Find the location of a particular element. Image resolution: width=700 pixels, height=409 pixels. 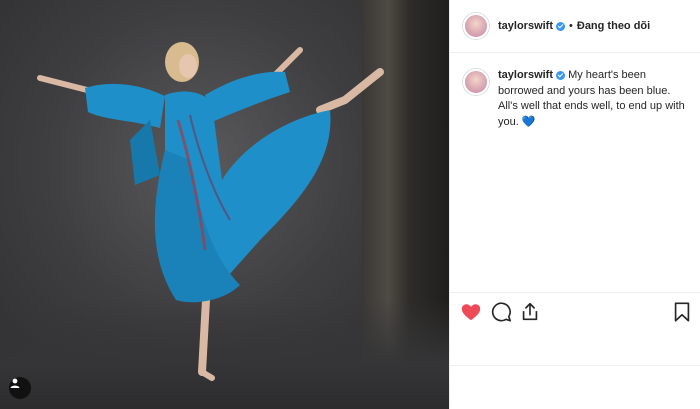

blue-heart-emoji: 💙 is located at coordinates (528, 121).